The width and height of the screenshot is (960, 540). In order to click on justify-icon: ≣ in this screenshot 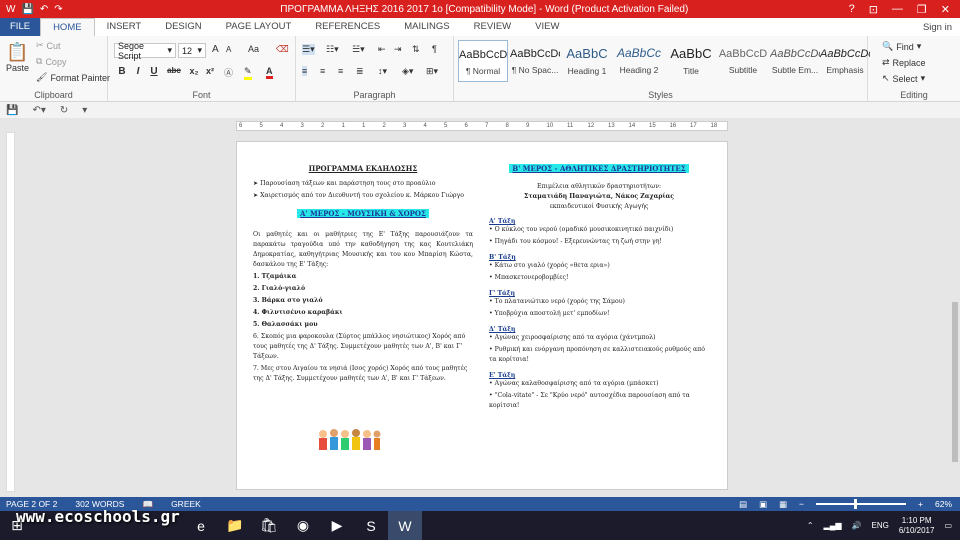, I will do `click(360, 71)`.